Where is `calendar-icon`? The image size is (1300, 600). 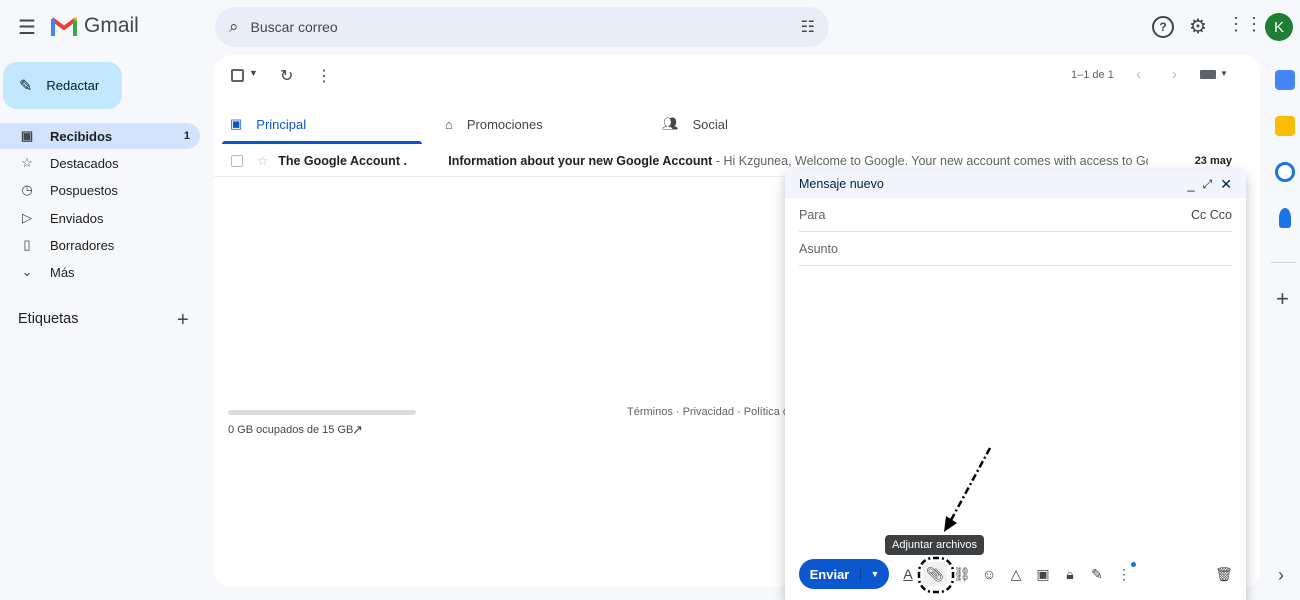 calendar-icon is located at coordinates (1285, 80).